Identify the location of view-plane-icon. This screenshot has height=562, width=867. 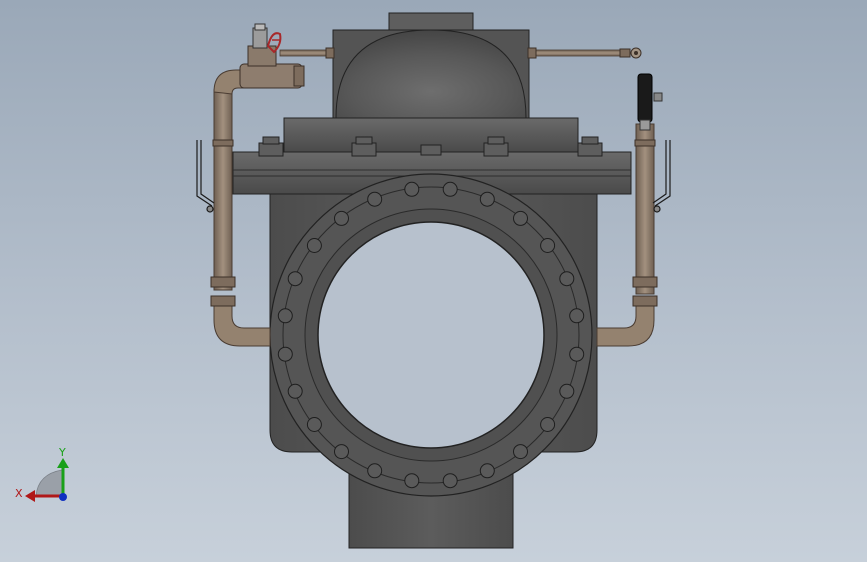
(49, 483).